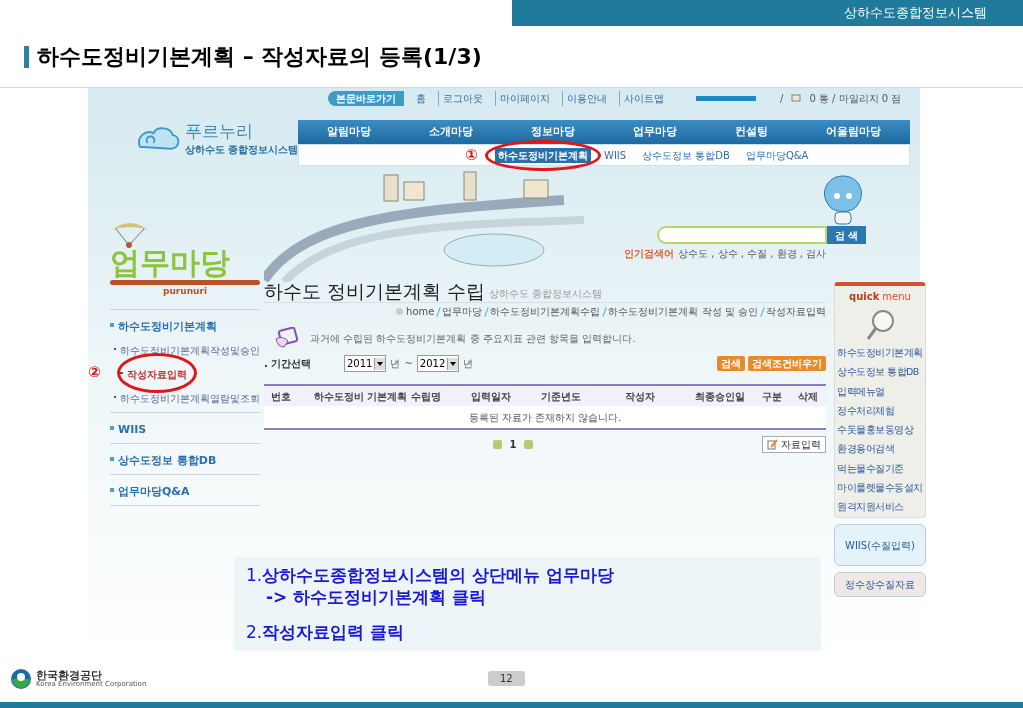 Image resolution: width=1023 pixels, height=708 pixels. I want to click on step-marker: ②, so click(94, 372).